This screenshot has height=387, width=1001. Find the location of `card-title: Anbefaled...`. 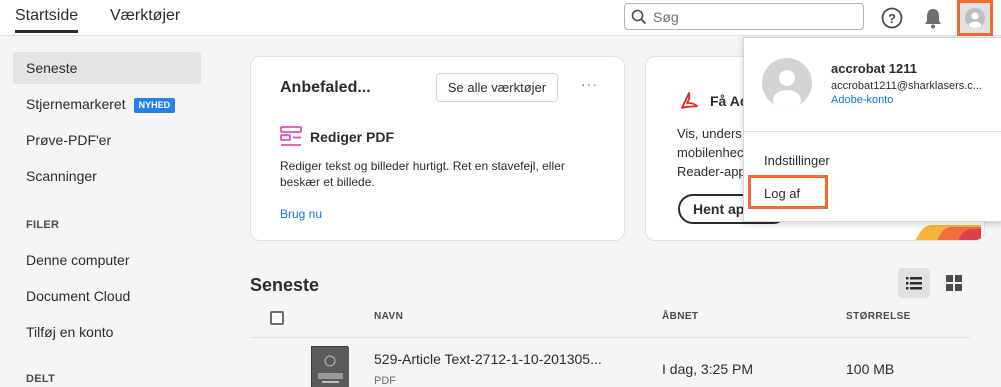

card-title: Anbefaled... is located at coordinates (325, 87).